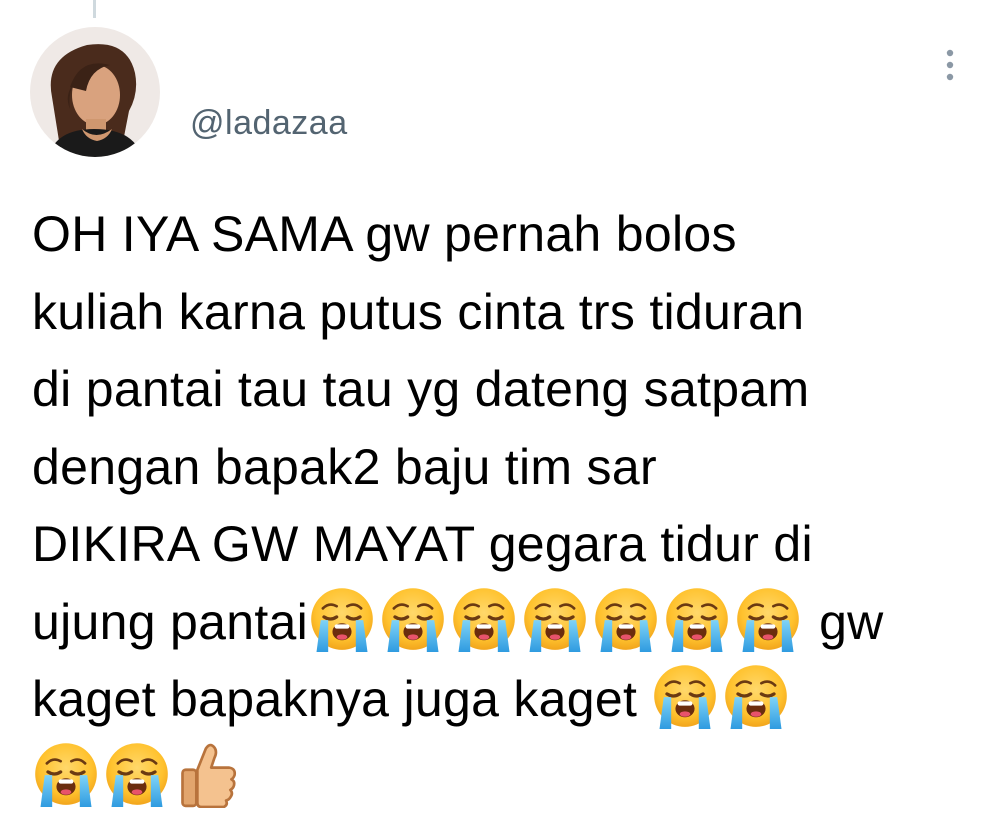 Image resolution: width=1000 pixels, height=840 pixels. What do you see at coordinates (335, 699) in the screenshot?
I see `tweet-line-text: kaget bapaknya juga kaget` at bounding box center [335, 699].